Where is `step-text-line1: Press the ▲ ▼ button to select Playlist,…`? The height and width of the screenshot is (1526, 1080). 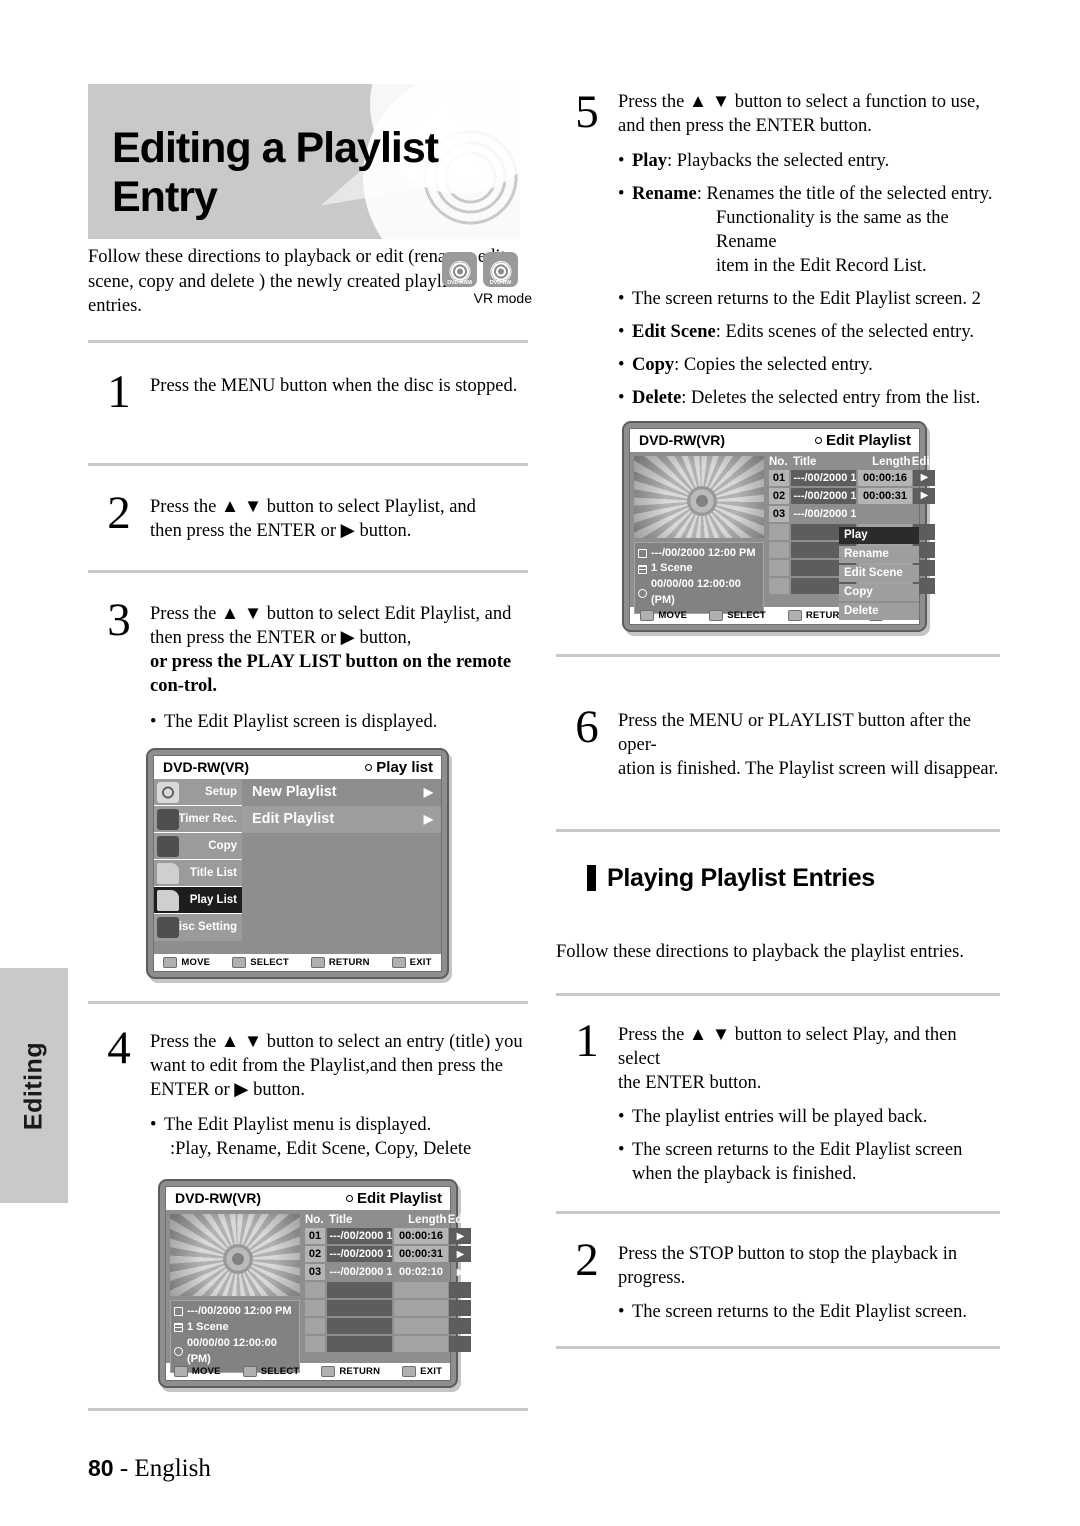
step-text-line1: Press the ▲ ▼ button to select Playlist,… is located at coordinates (313, 507).